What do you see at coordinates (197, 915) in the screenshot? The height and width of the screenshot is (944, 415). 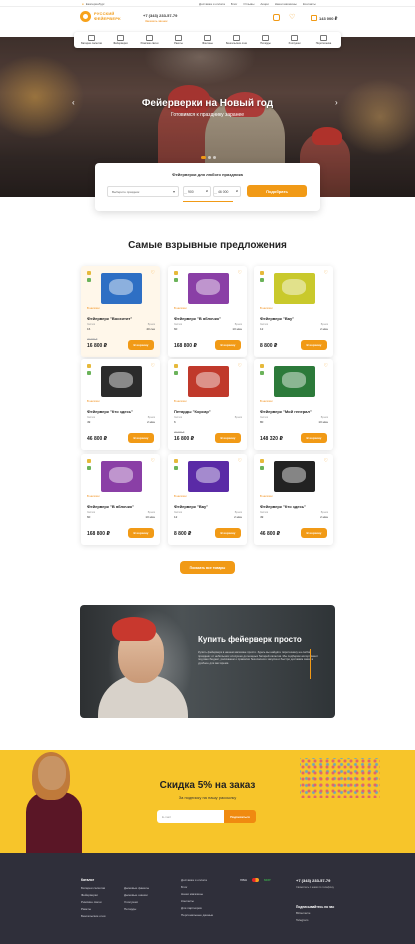 I see `footer-link: Персональные данные` at bounding box center [197, 915].